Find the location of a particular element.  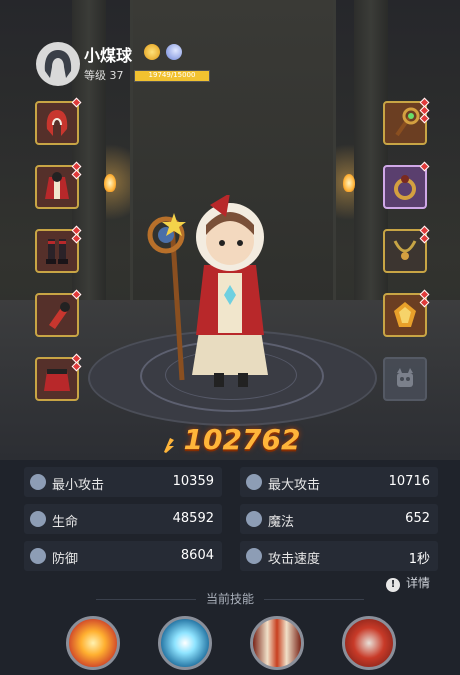

necklace-icon is located at coordinates (405, 250).